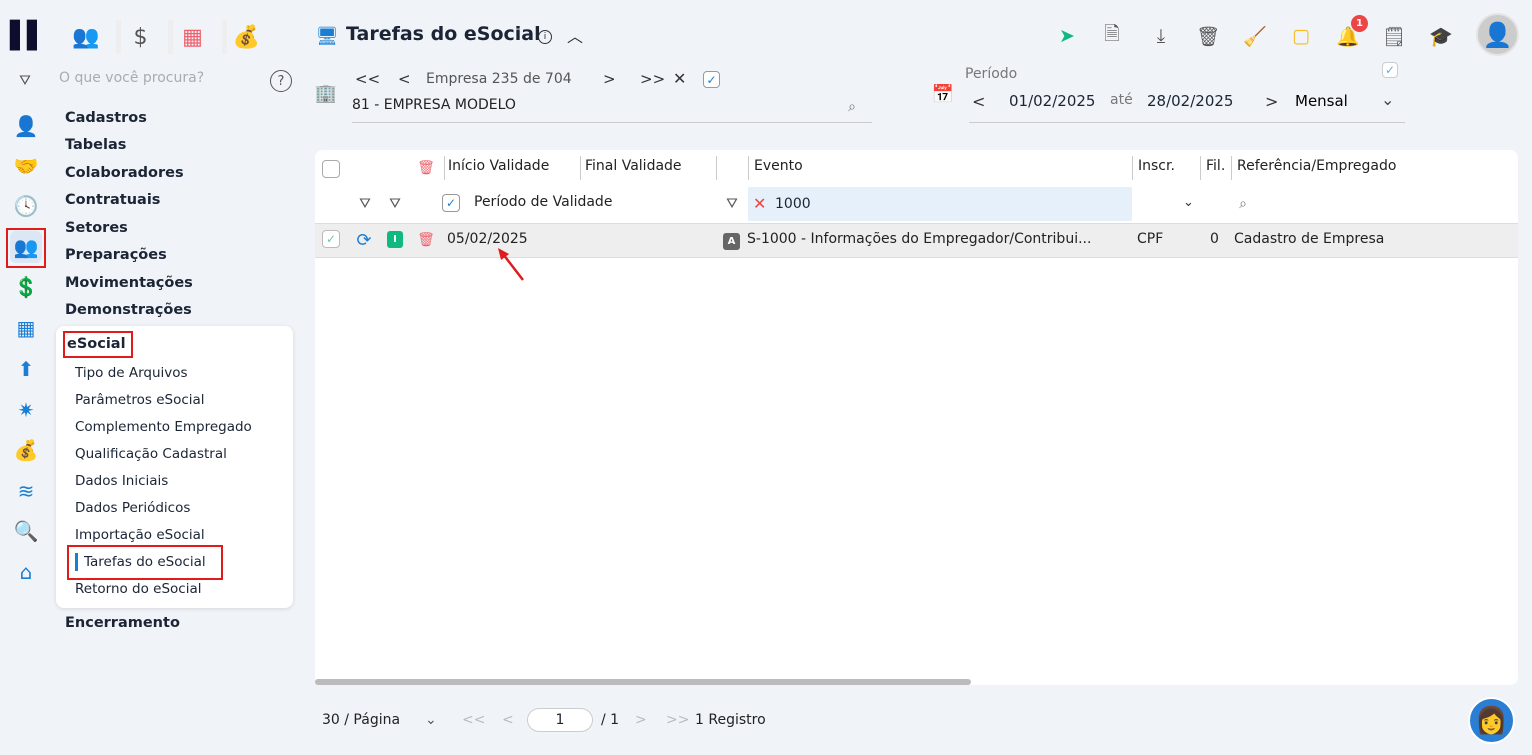 The height and width of the screenshot is (755, 1532). I want to click on dollar-module-icon: $, so click(138, 37).